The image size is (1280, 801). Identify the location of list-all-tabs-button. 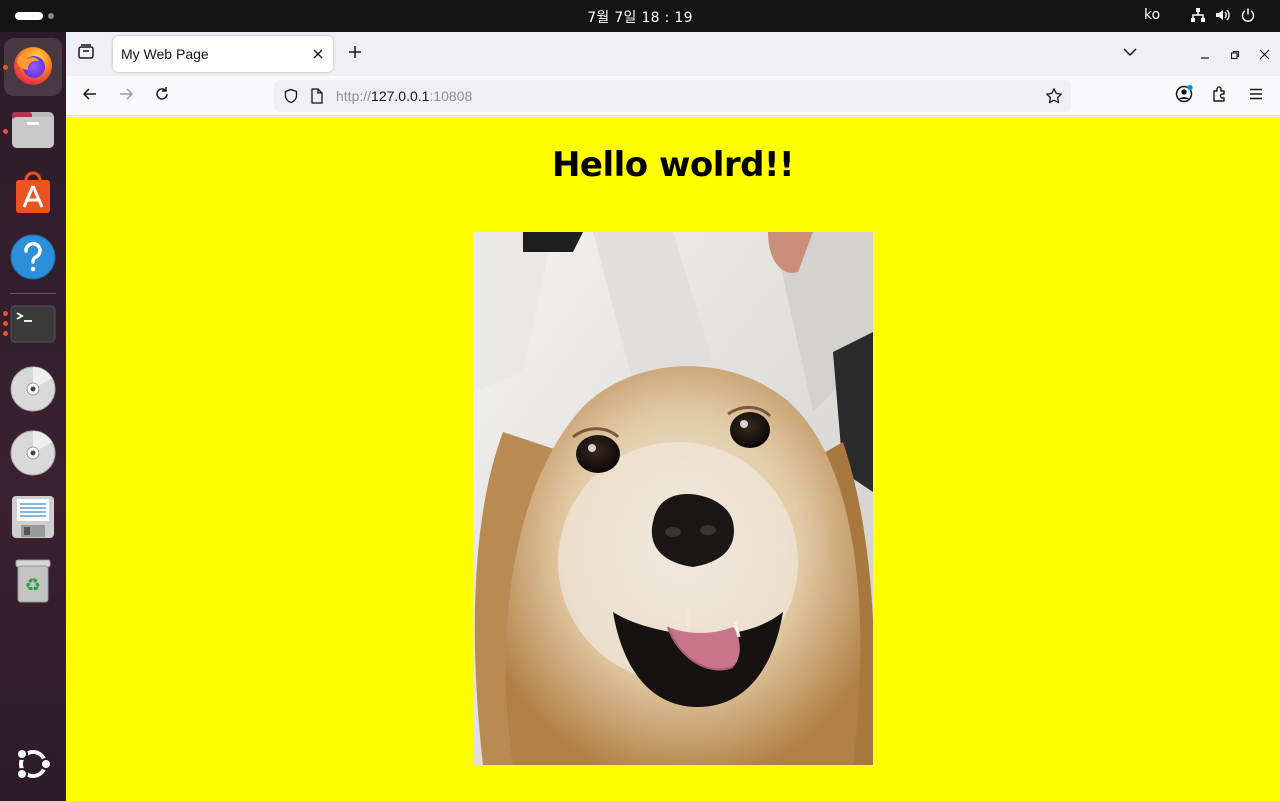
(1130, 54).